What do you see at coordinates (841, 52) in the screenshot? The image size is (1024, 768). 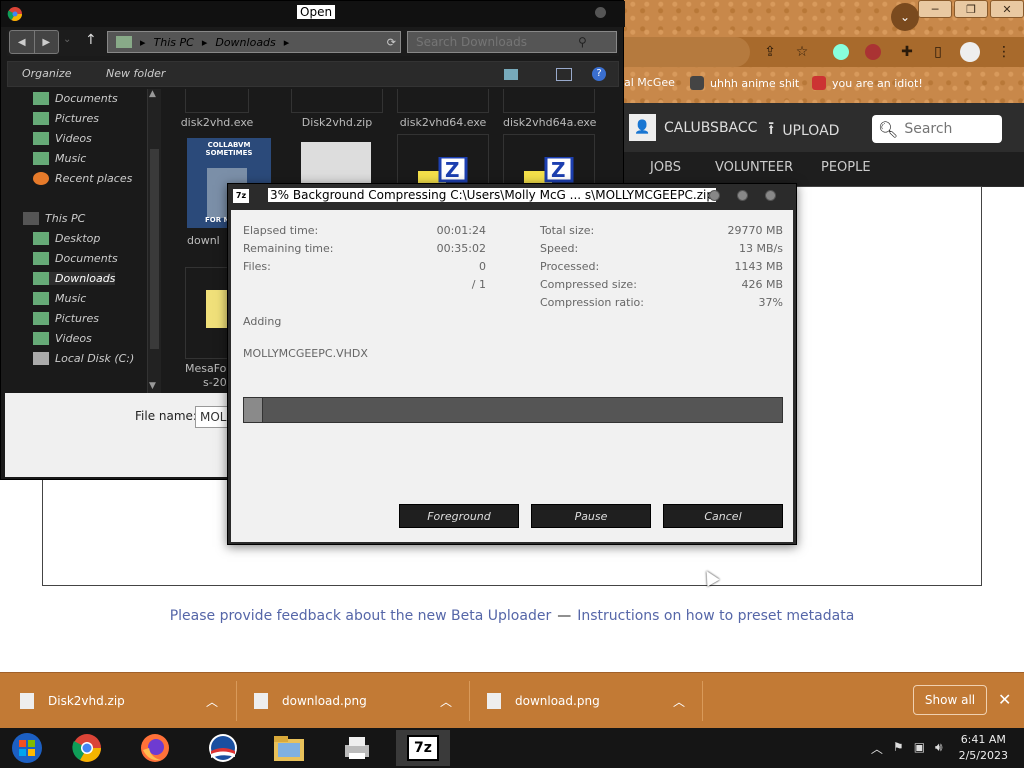 I see `extension-flag-icon` at bounding box center [841, 52].